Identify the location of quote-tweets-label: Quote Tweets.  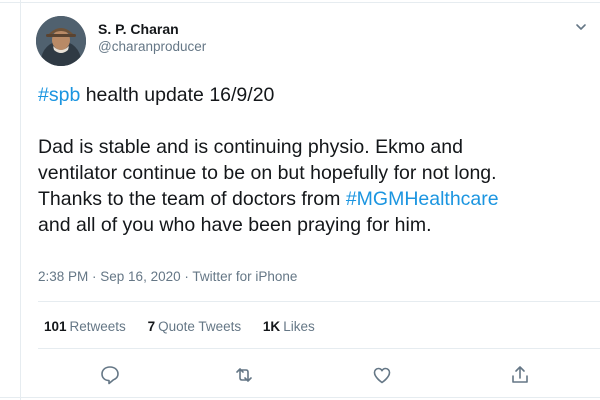
(200, 326).